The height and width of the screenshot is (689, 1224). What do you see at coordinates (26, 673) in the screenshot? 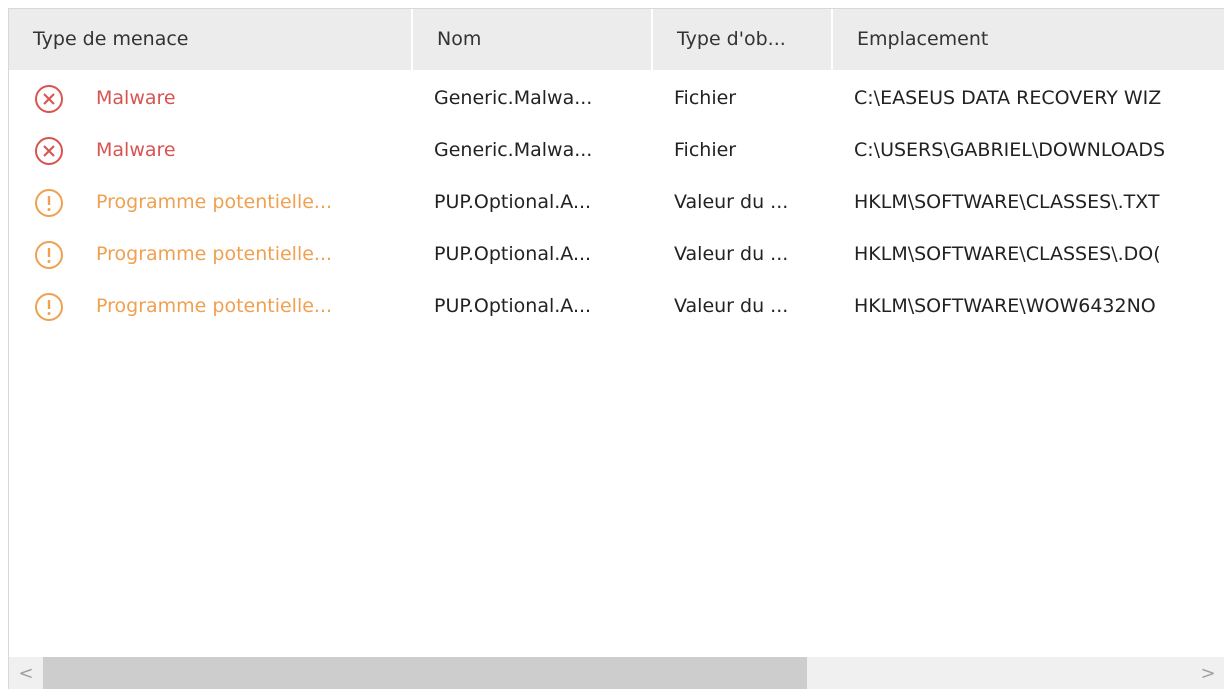
I see `scroll-left-arrow: <` at bounding box center [26, 673].